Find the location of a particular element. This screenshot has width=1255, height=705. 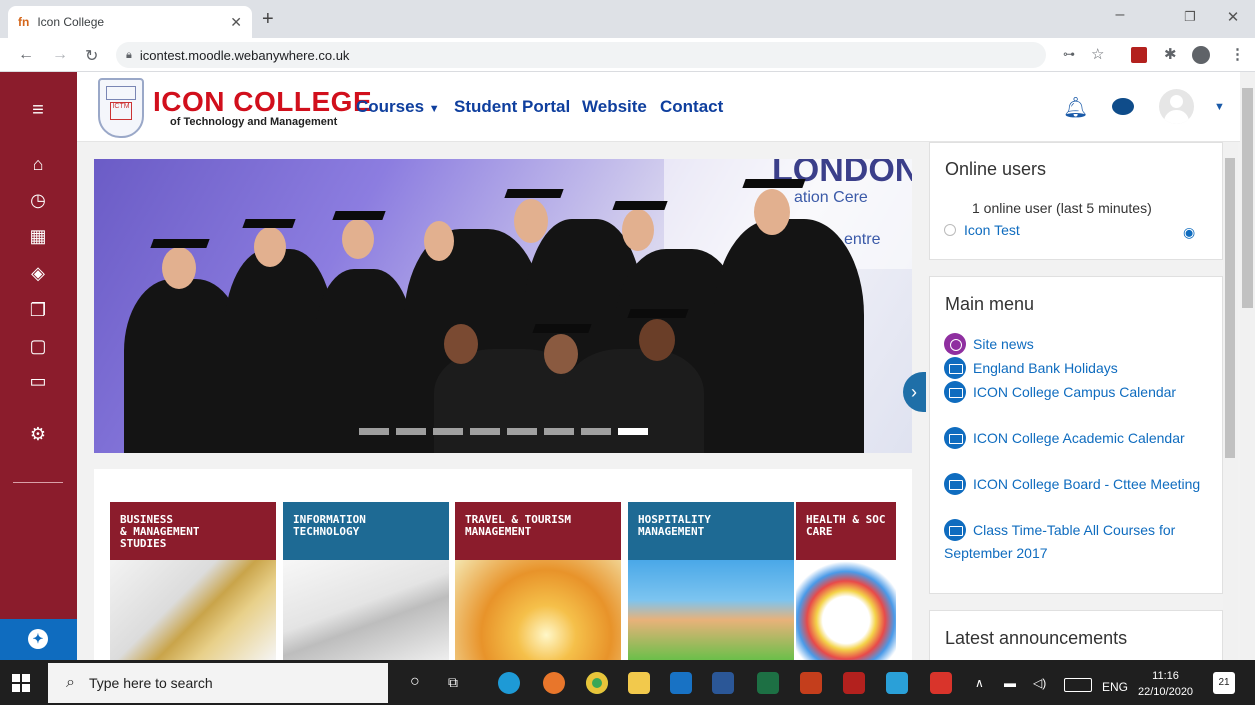

acrobat-icon is located at coordinates (854, 683).